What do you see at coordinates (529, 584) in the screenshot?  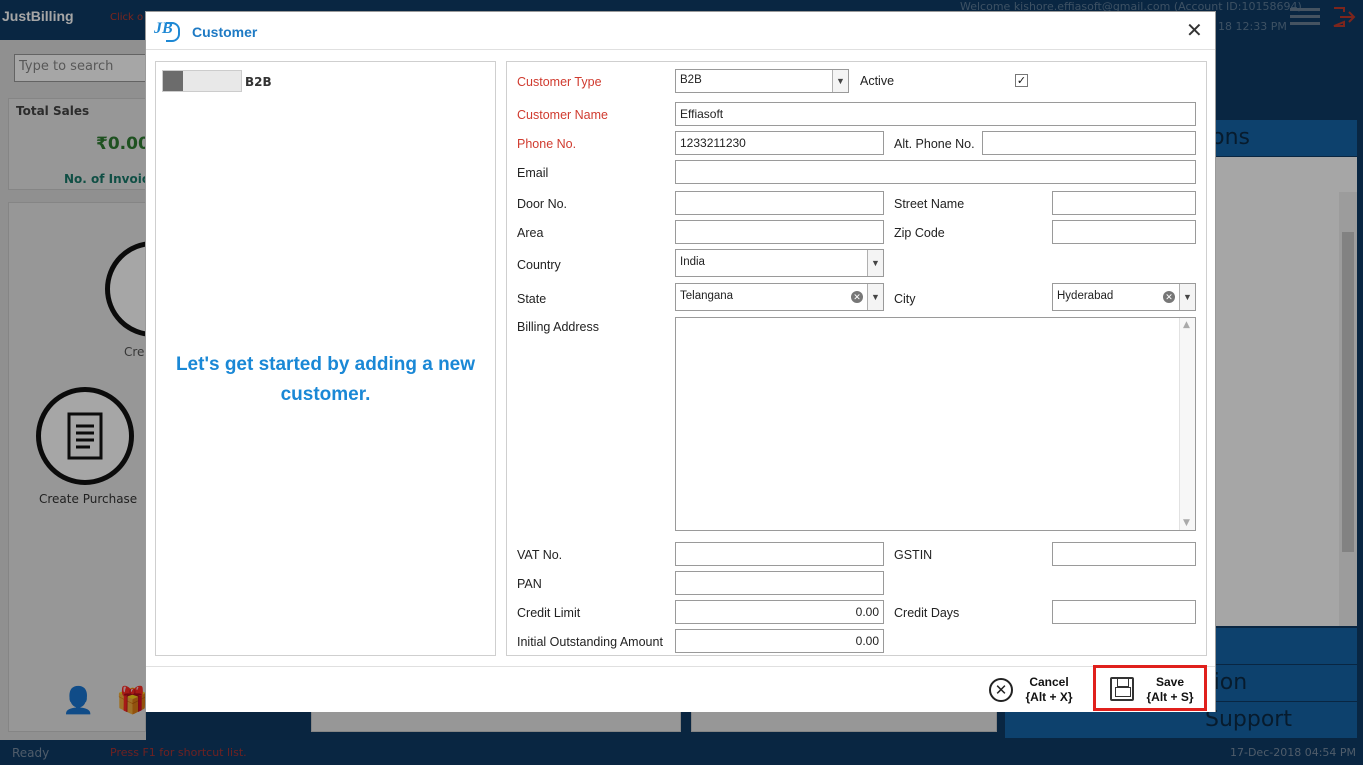 I see `pan-label: PAN` at bounding box center [529, 584].